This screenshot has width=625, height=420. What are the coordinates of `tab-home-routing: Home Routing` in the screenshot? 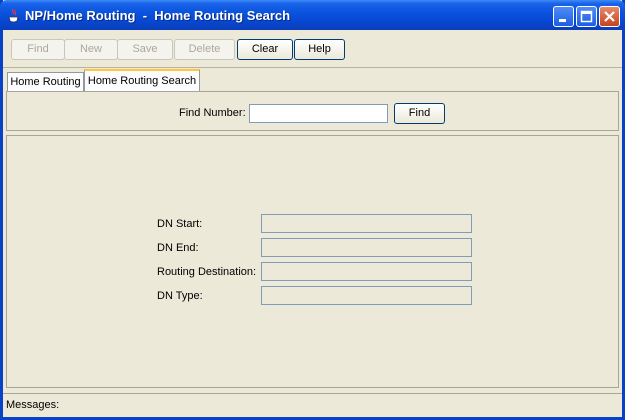 It's located at (45, 81).